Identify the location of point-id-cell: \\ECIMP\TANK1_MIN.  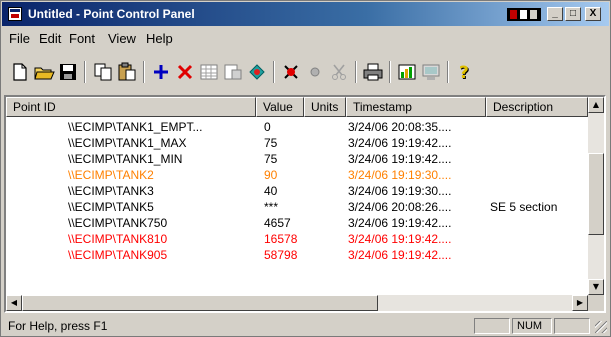
(125, 159).